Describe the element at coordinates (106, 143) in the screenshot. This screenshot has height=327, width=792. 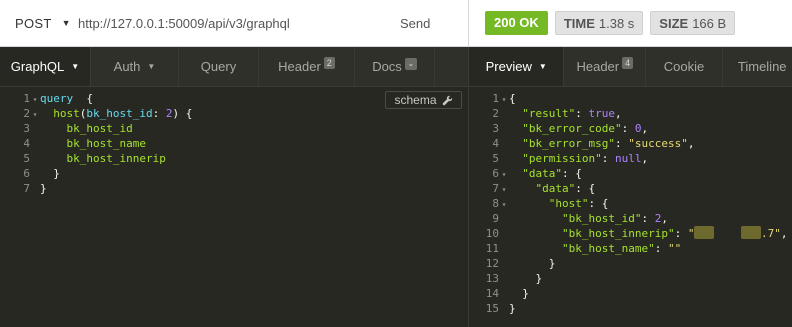
I see `code-token: bk_host_name` at that location.